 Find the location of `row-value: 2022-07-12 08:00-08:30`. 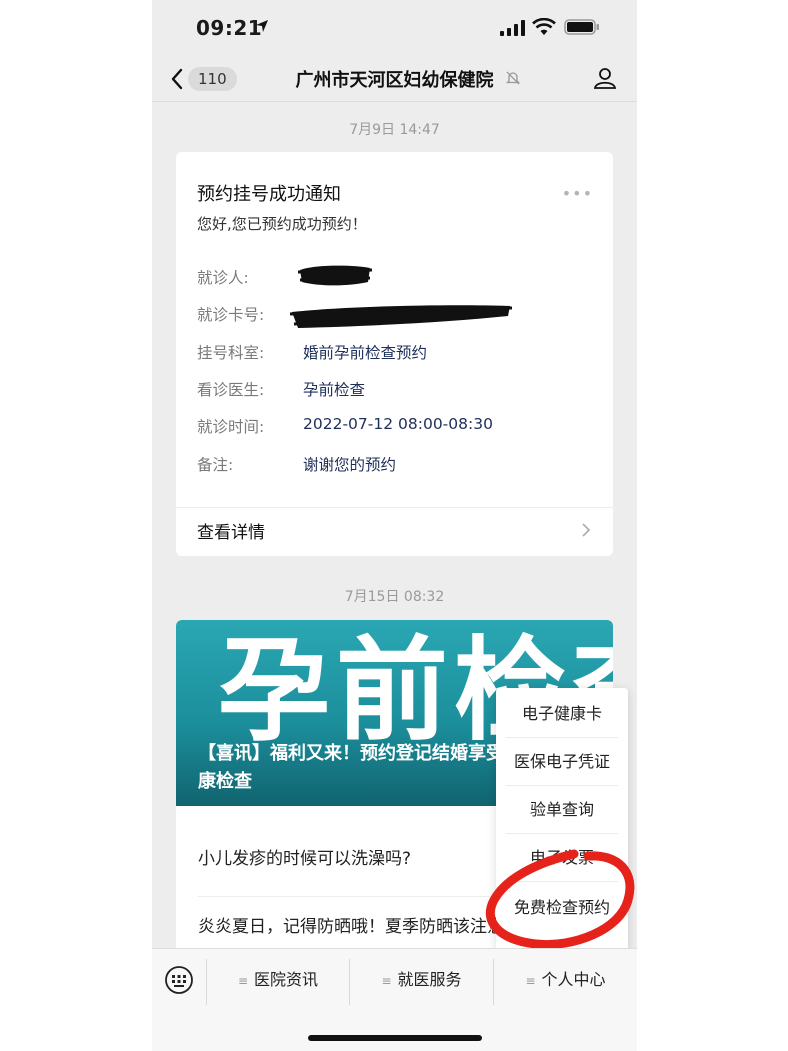

row-value: 2022-07-12 08:00-08:30 is located at coordinates (398, 424).